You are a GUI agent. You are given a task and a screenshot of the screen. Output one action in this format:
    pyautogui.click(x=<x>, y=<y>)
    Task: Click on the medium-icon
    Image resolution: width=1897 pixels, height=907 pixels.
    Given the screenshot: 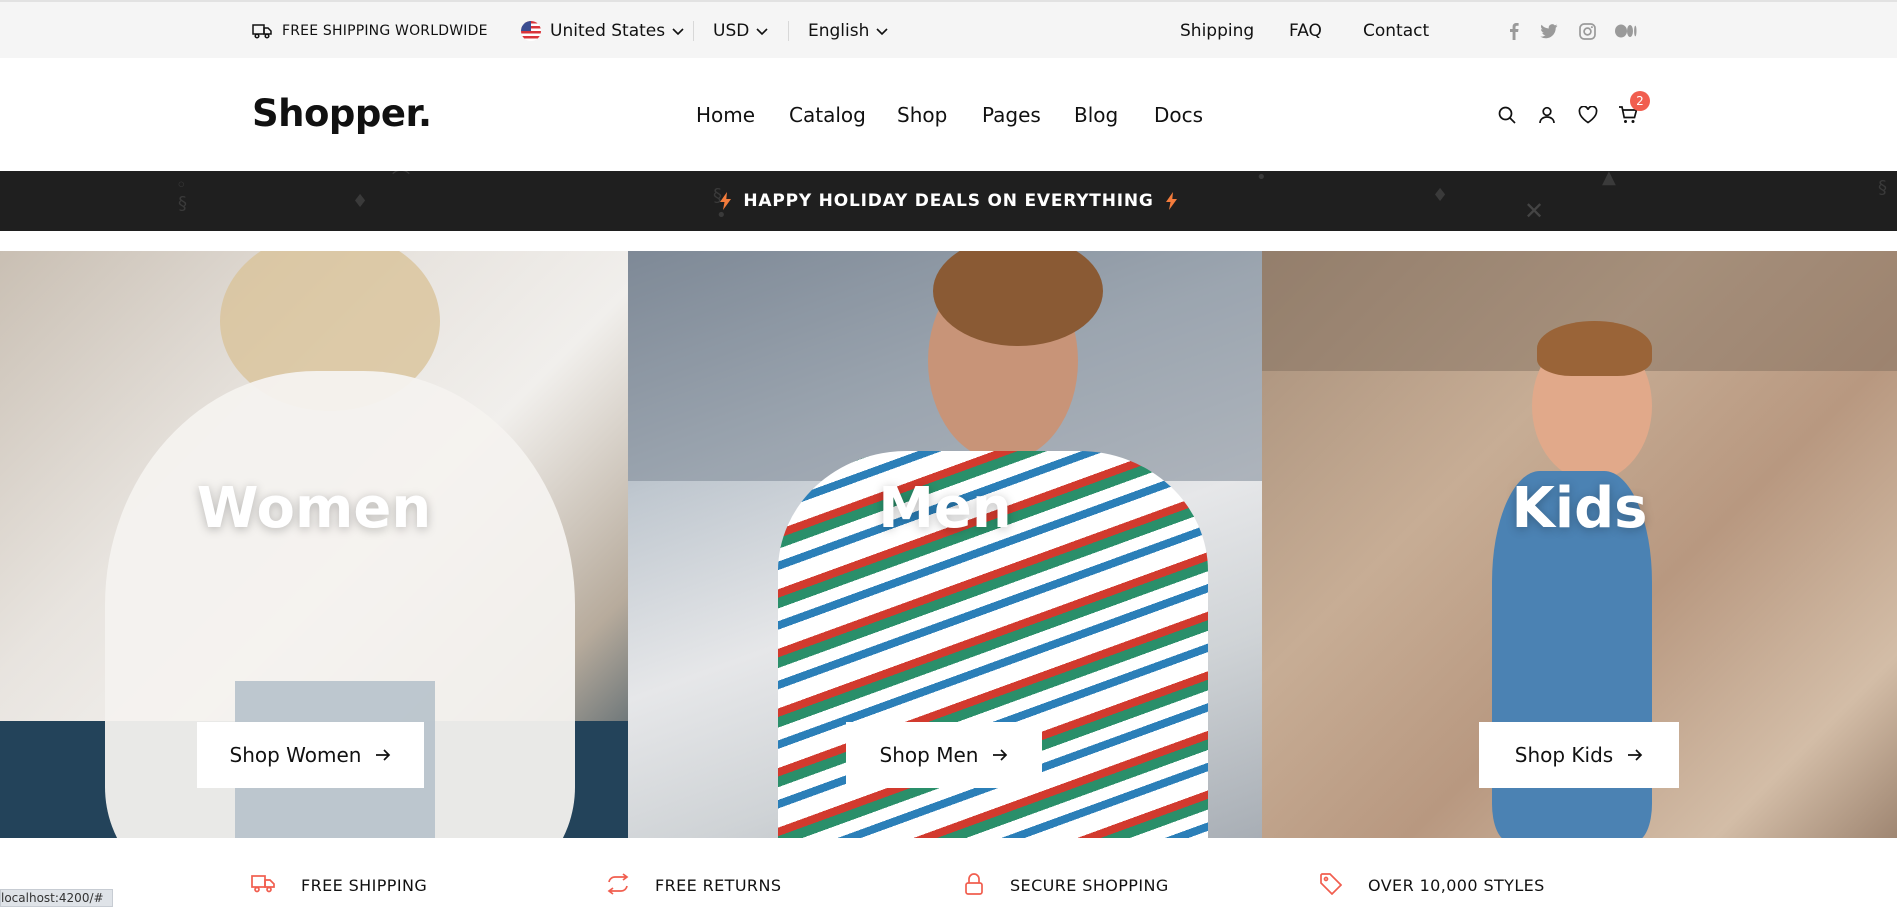 What is the action you would take?
    pyautogui.click(x=1626, y=31)
    